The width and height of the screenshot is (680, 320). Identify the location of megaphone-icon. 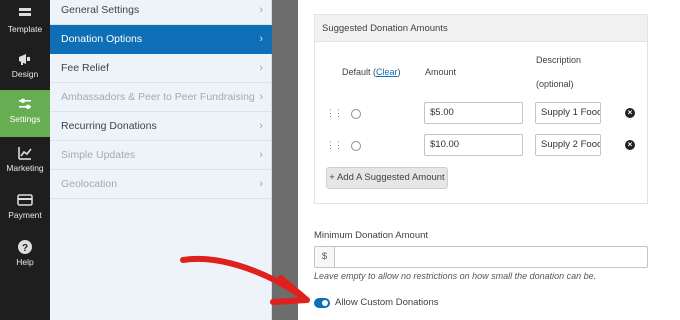
(24, 59).